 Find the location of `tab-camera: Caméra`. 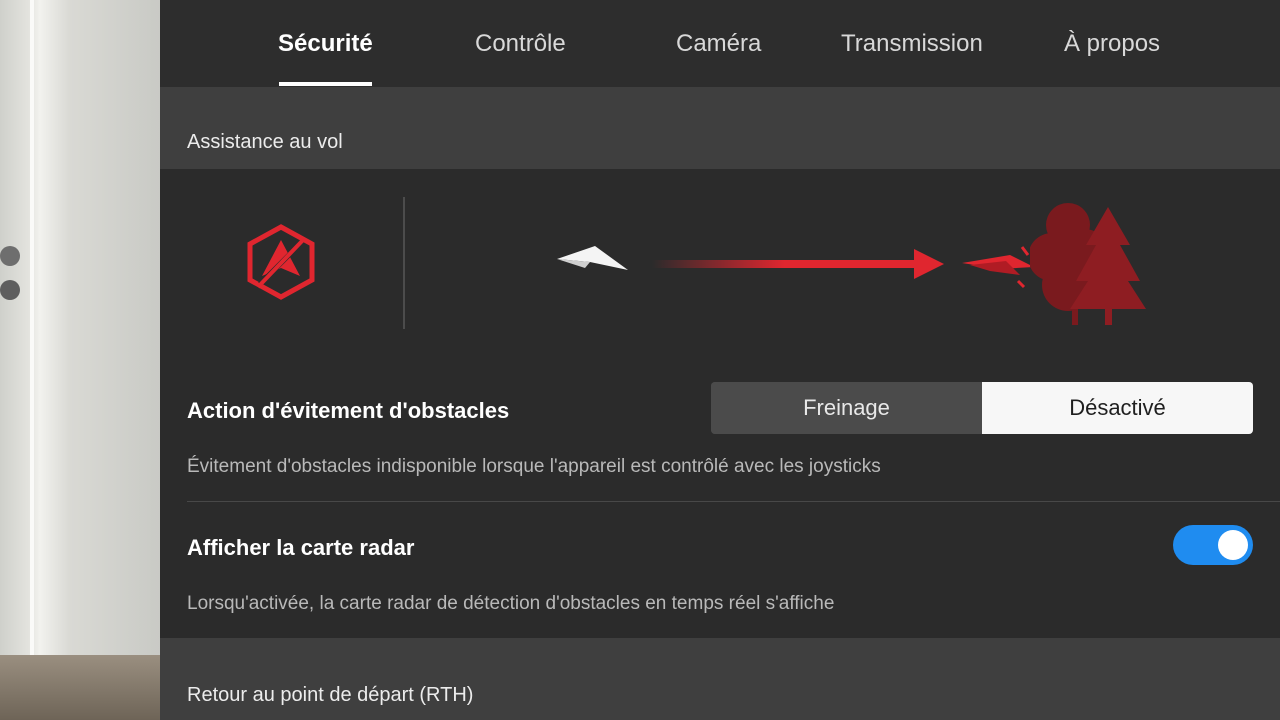

tab-camera: Caméra is located at coordinates (718, 44).